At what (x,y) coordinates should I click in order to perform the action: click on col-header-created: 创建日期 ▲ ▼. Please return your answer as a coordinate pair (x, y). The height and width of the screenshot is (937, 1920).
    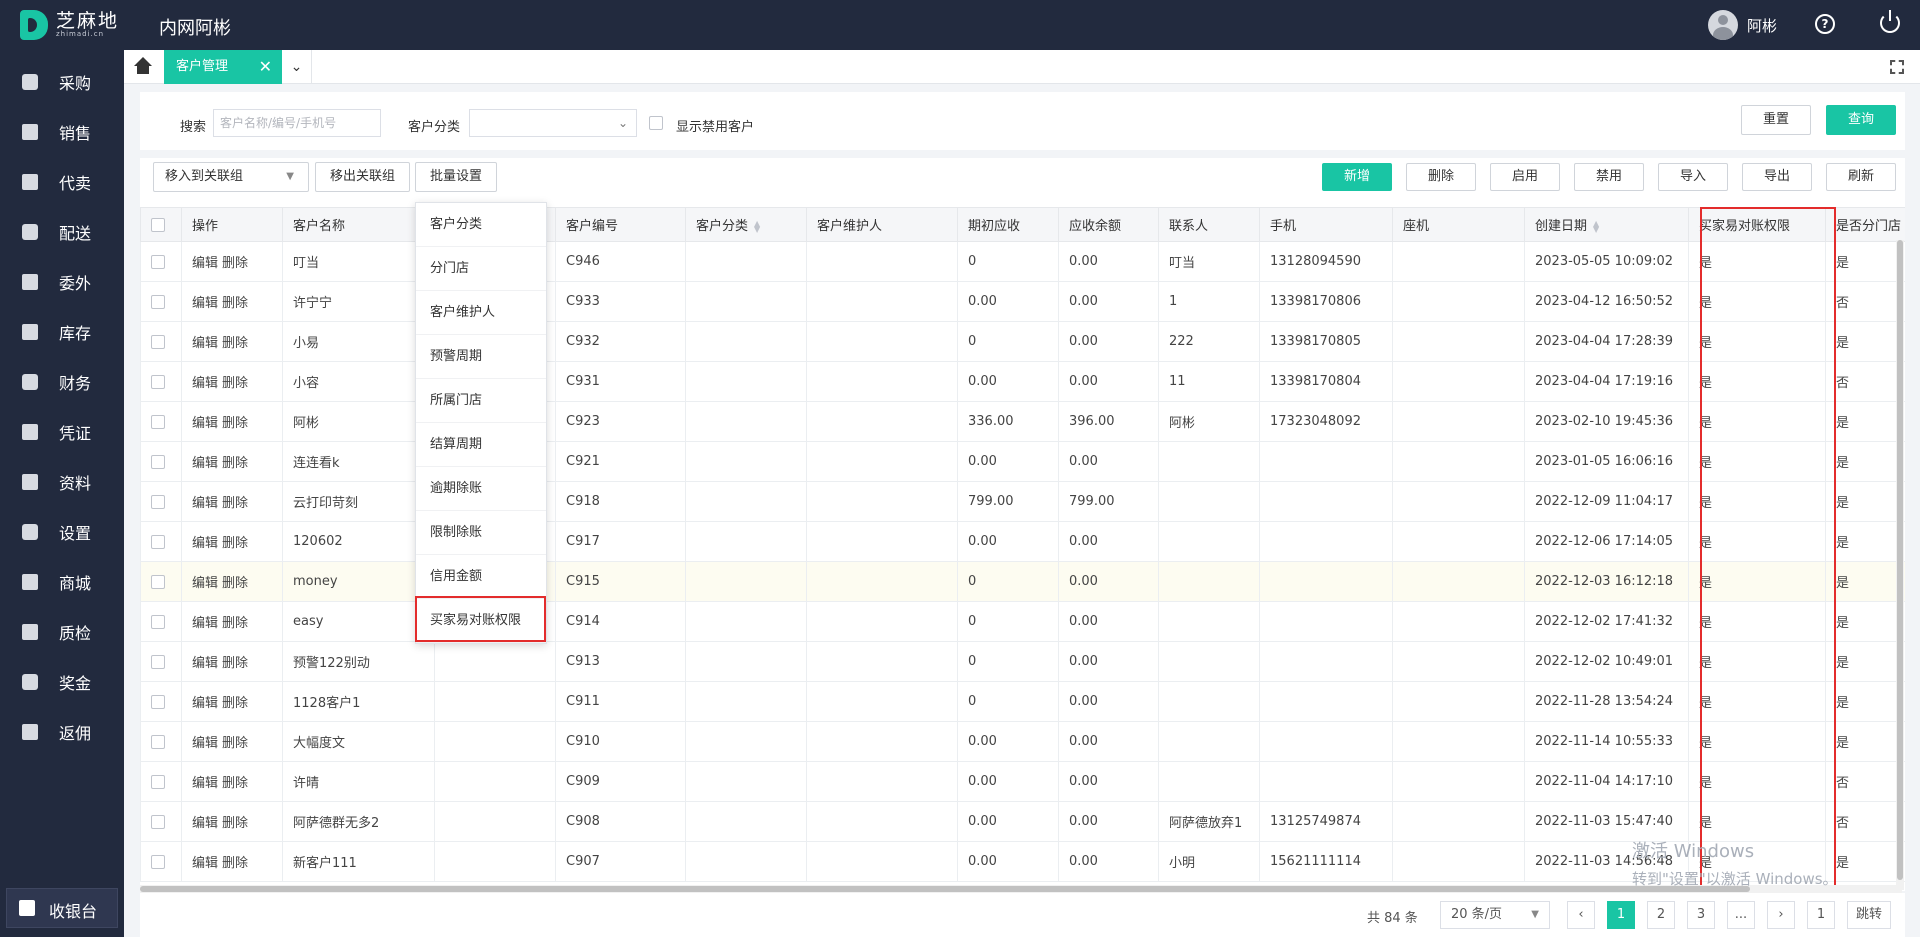
    Looking at the image, I should click on (1606, 224).